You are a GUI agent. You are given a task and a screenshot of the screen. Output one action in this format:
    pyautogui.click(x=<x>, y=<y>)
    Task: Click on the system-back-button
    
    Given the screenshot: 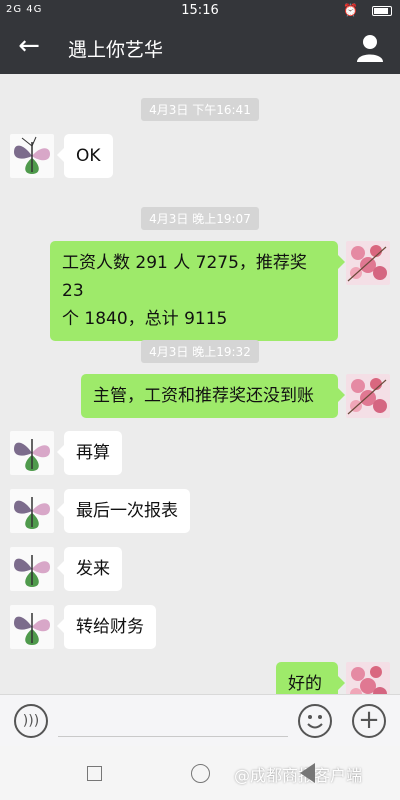 What is the action you would take?
    pyautogui.click(x=307, y=773)
    